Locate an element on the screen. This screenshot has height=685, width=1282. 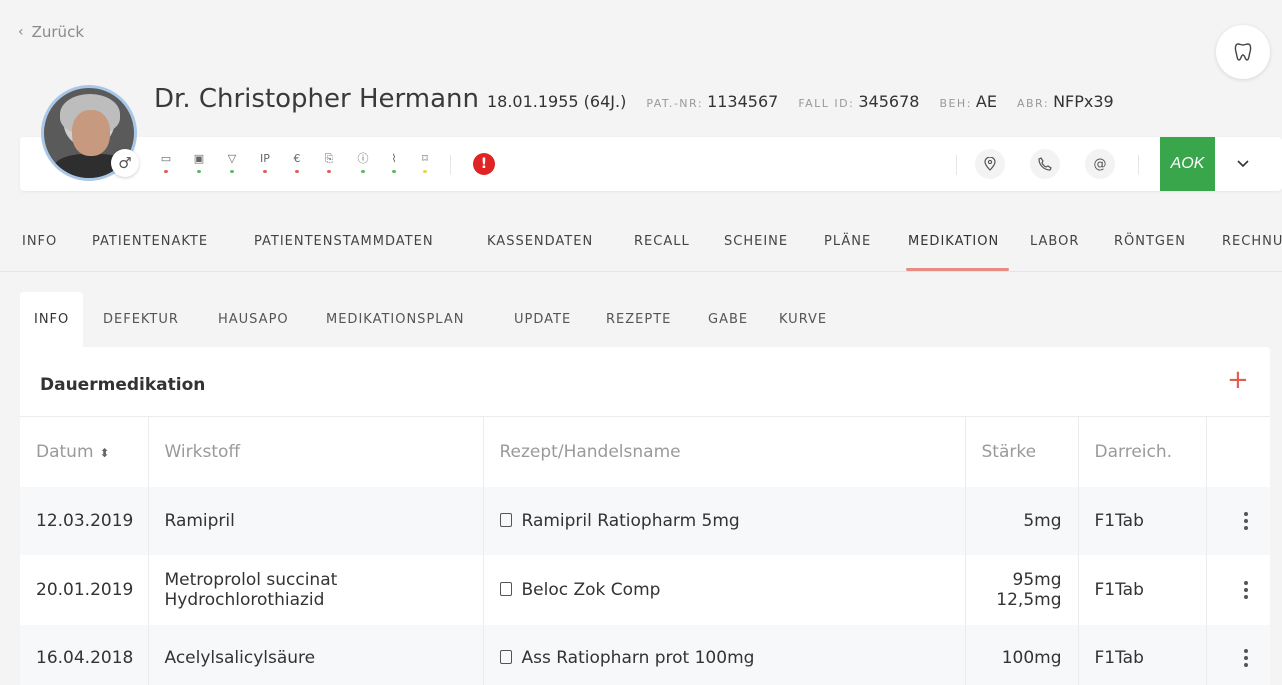
cell-datum: 12.03.2019 is located at coordinates (84, 520).